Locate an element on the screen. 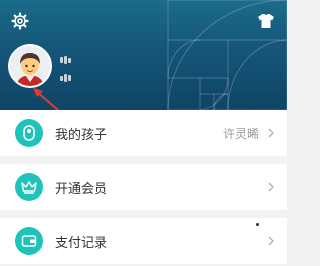 This screenshot has width=320, height=266. gear-icon is located at coordinates (20, 21).